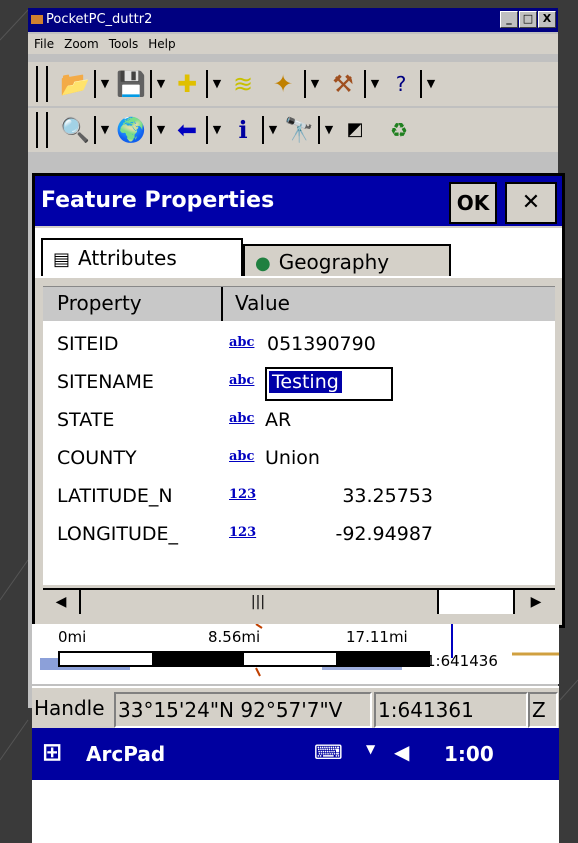  I want to click on input-panel-area, so click(295, 811).